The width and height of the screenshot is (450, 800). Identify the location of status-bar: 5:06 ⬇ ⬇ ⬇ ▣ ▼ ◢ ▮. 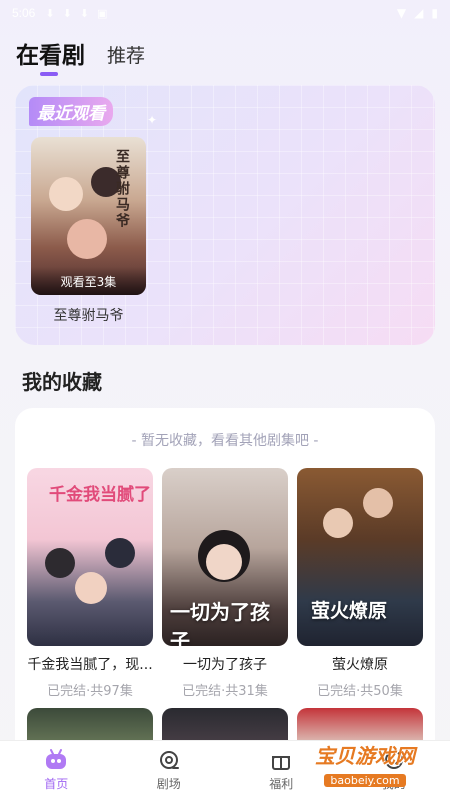
(225, 13).